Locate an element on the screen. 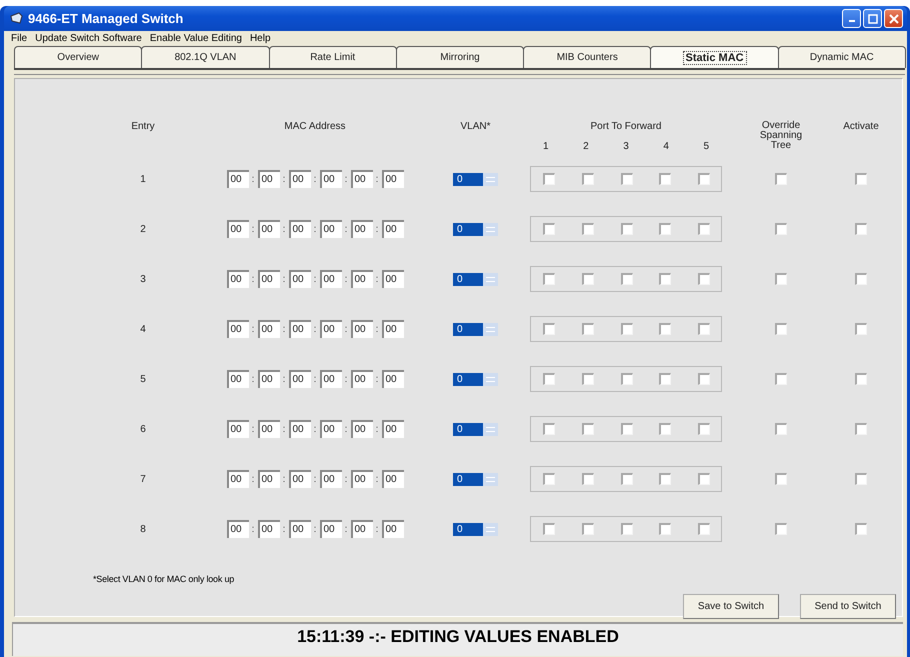  menu-item: Help is located at coordinates (260, 38).